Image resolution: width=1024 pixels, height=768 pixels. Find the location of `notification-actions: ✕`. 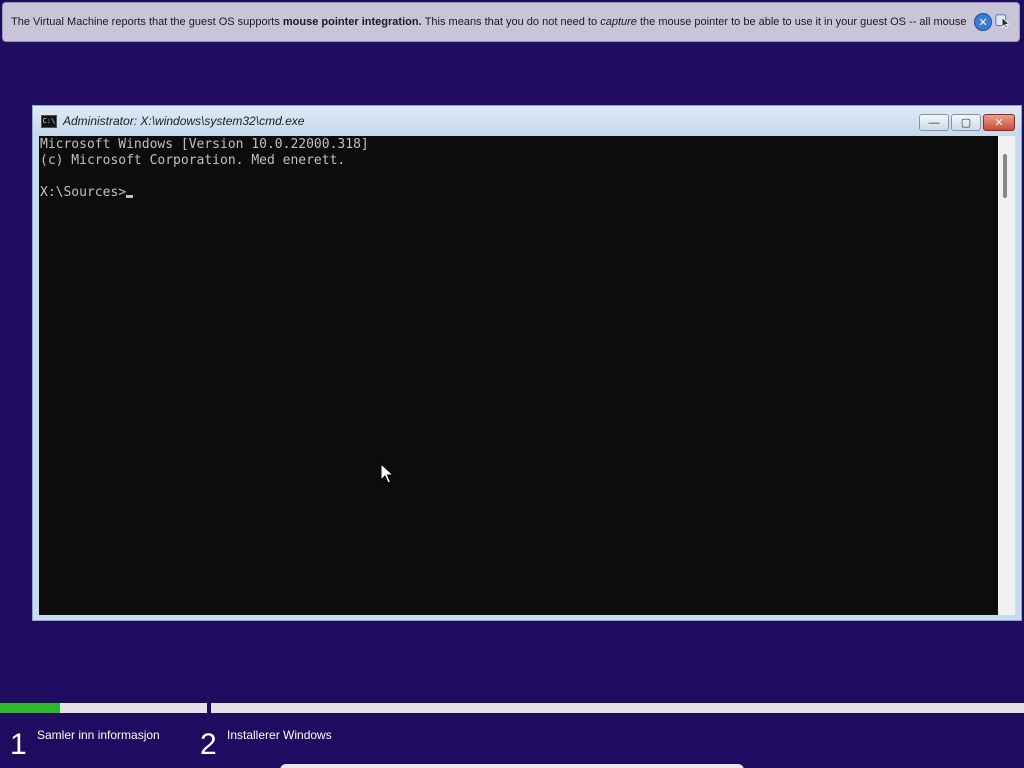

notification-actions: ✕ is located at coordinates (992, 22).